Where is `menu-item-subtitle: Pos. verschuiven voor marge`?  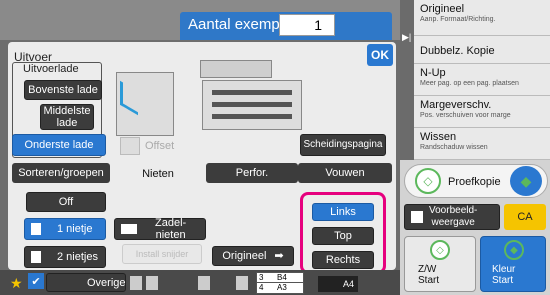 menu-item-subtitle: Pos. verschuiven voor marge is located at coordinates (465, 115).